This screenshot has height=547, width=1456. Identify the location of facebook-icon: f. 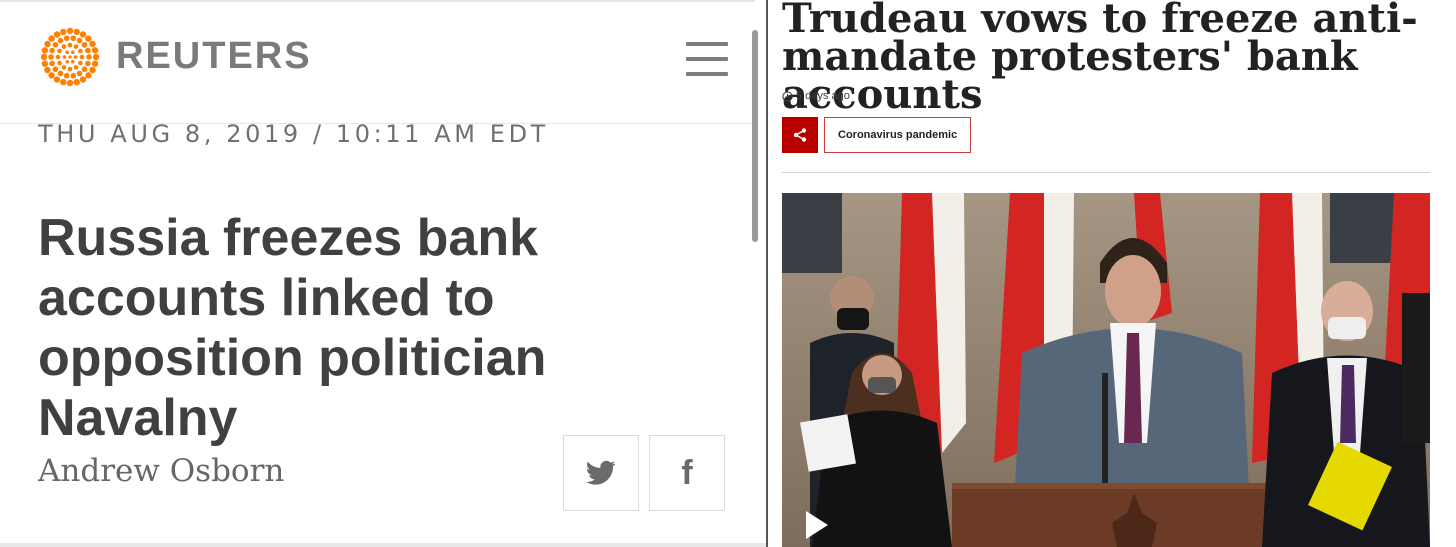
(687, 472).